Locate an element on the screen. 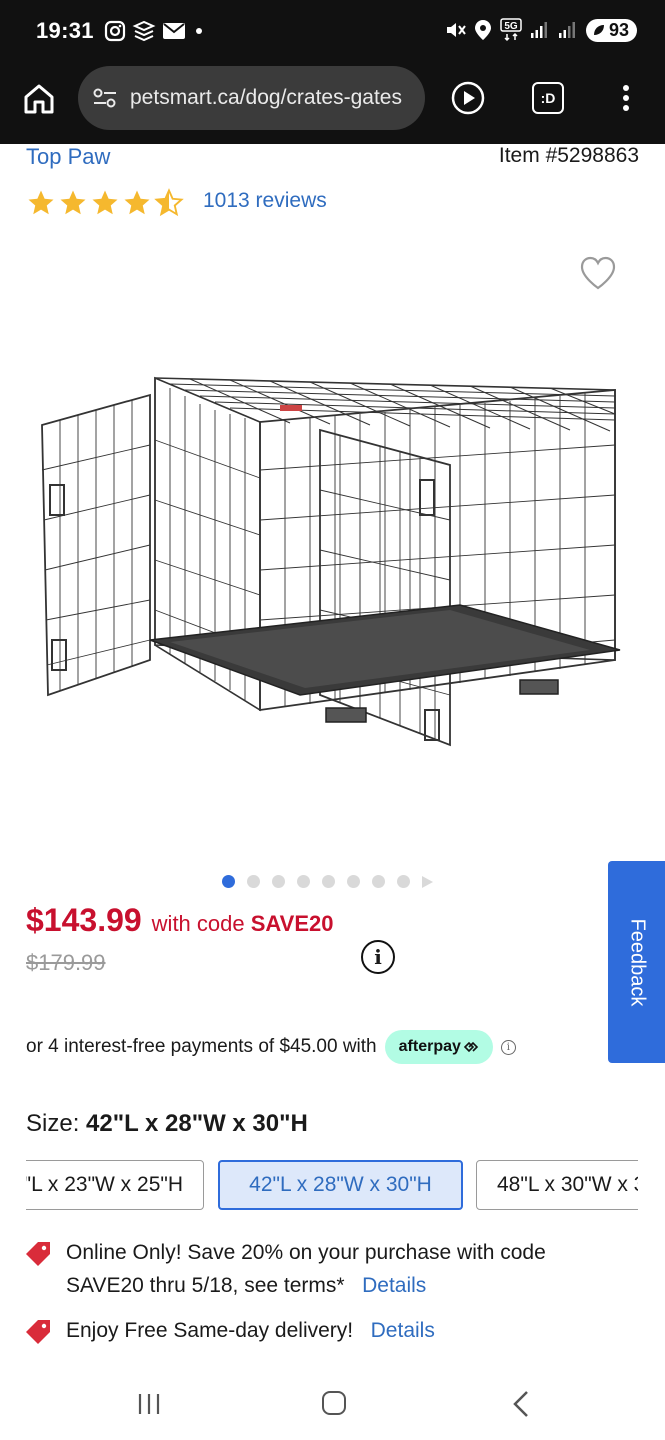 Image resolution: width=665 pixels, height=1440 pixels. notification-icons is located at coordinates (155, 31).